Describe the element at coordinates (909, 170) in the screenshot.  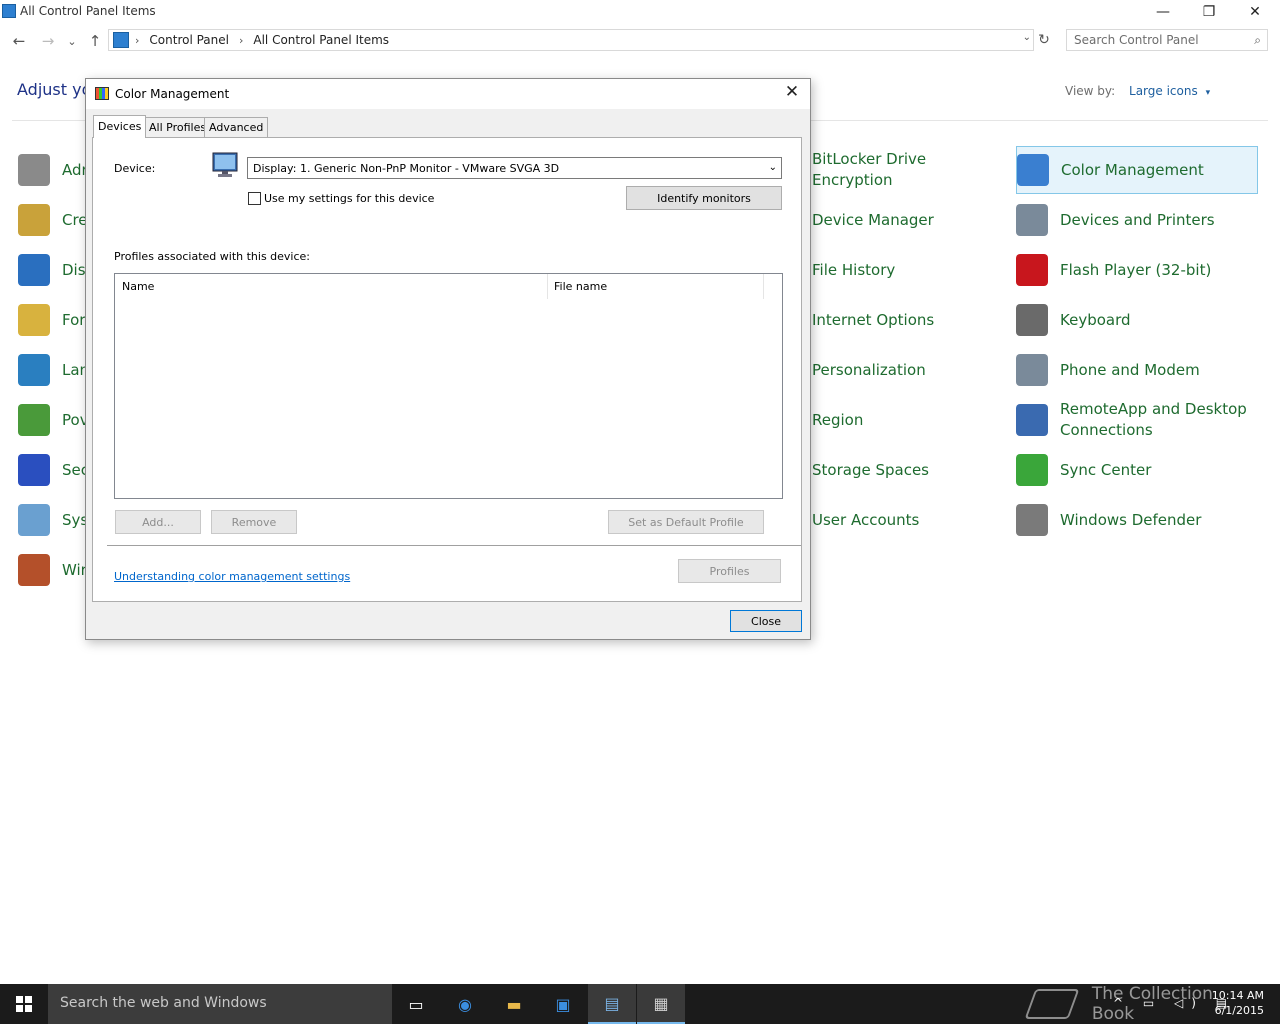
I see `cp-item-bitlocker-drive-encryption: BitLocker Drive Encryption` at that location.